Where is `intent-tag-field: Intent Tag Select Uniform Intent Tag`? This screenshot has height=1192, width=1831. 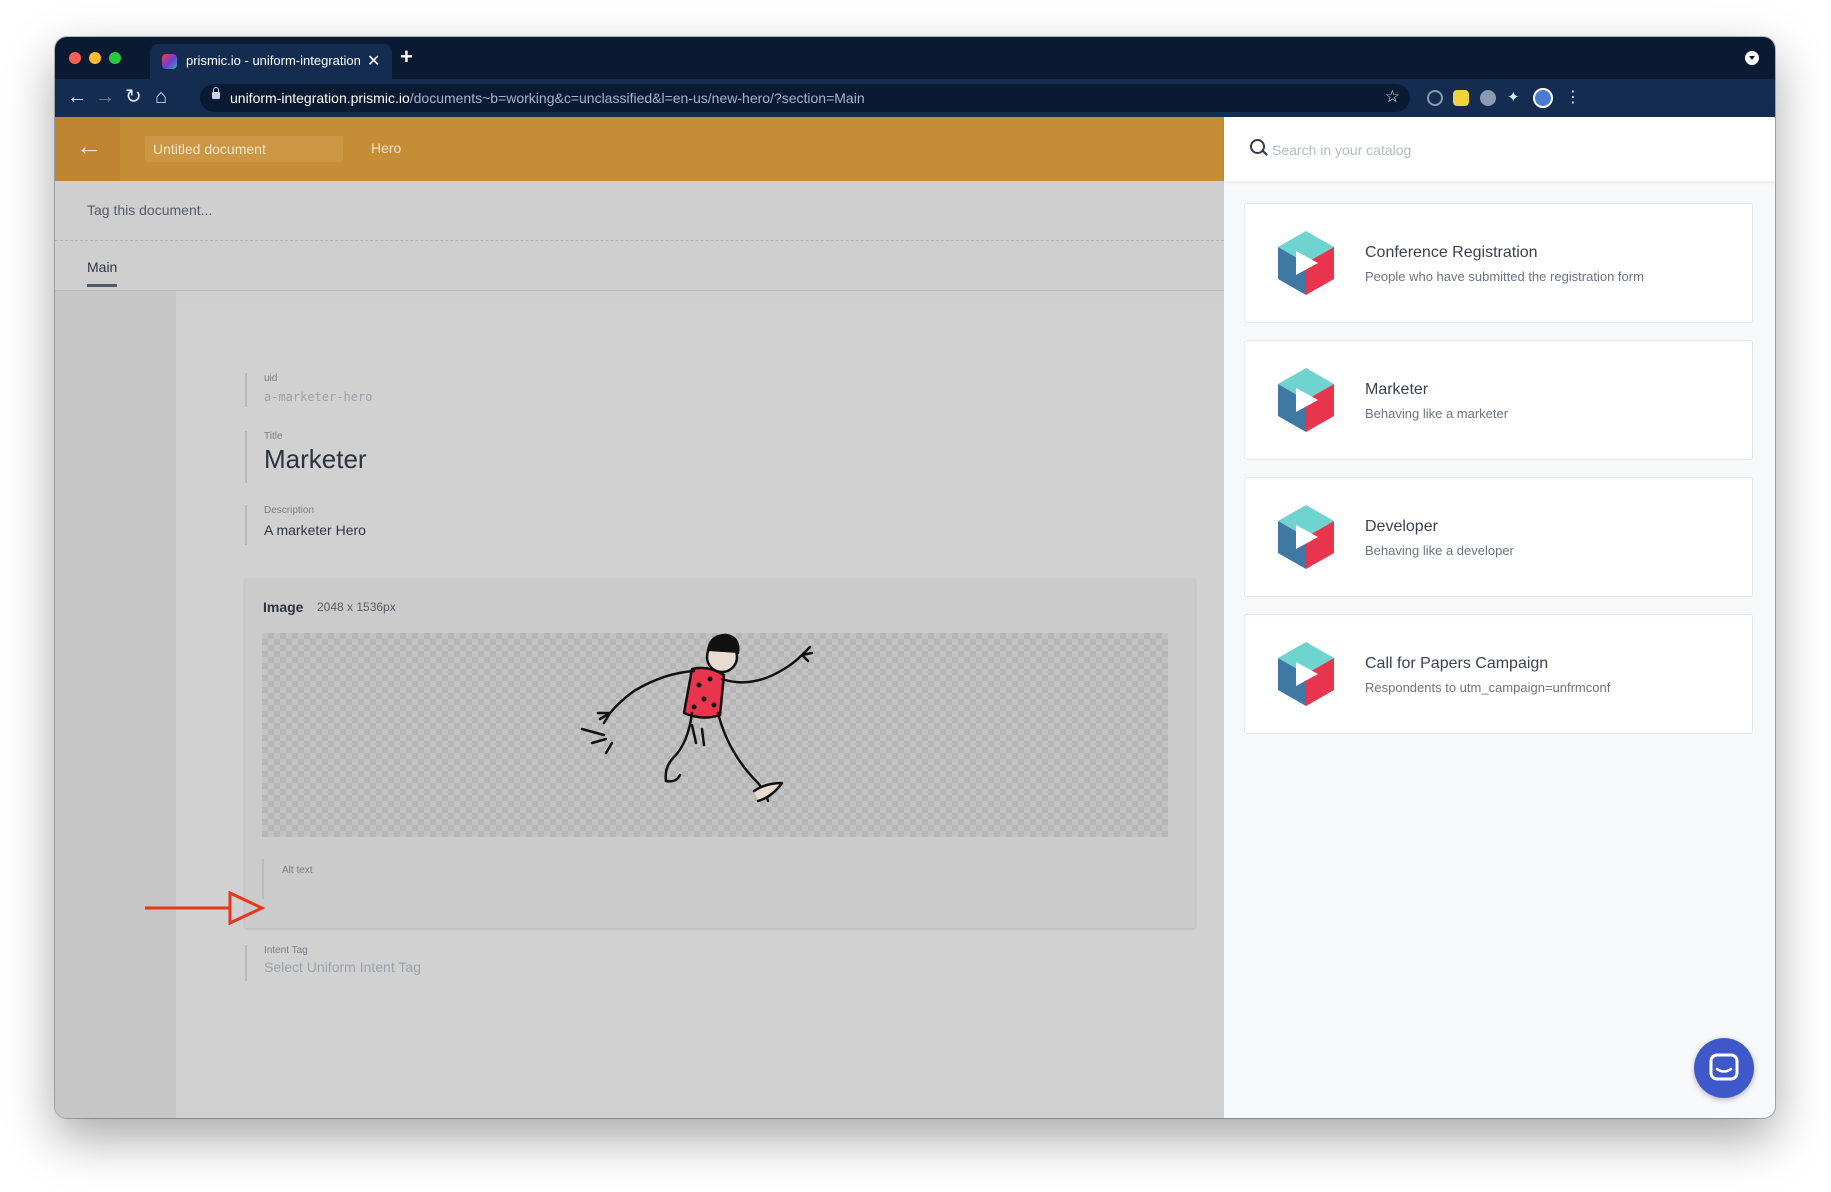 intent-tag-field: Intent Tag Select Uniform Intent Tag is located at coordinates (333, 963).